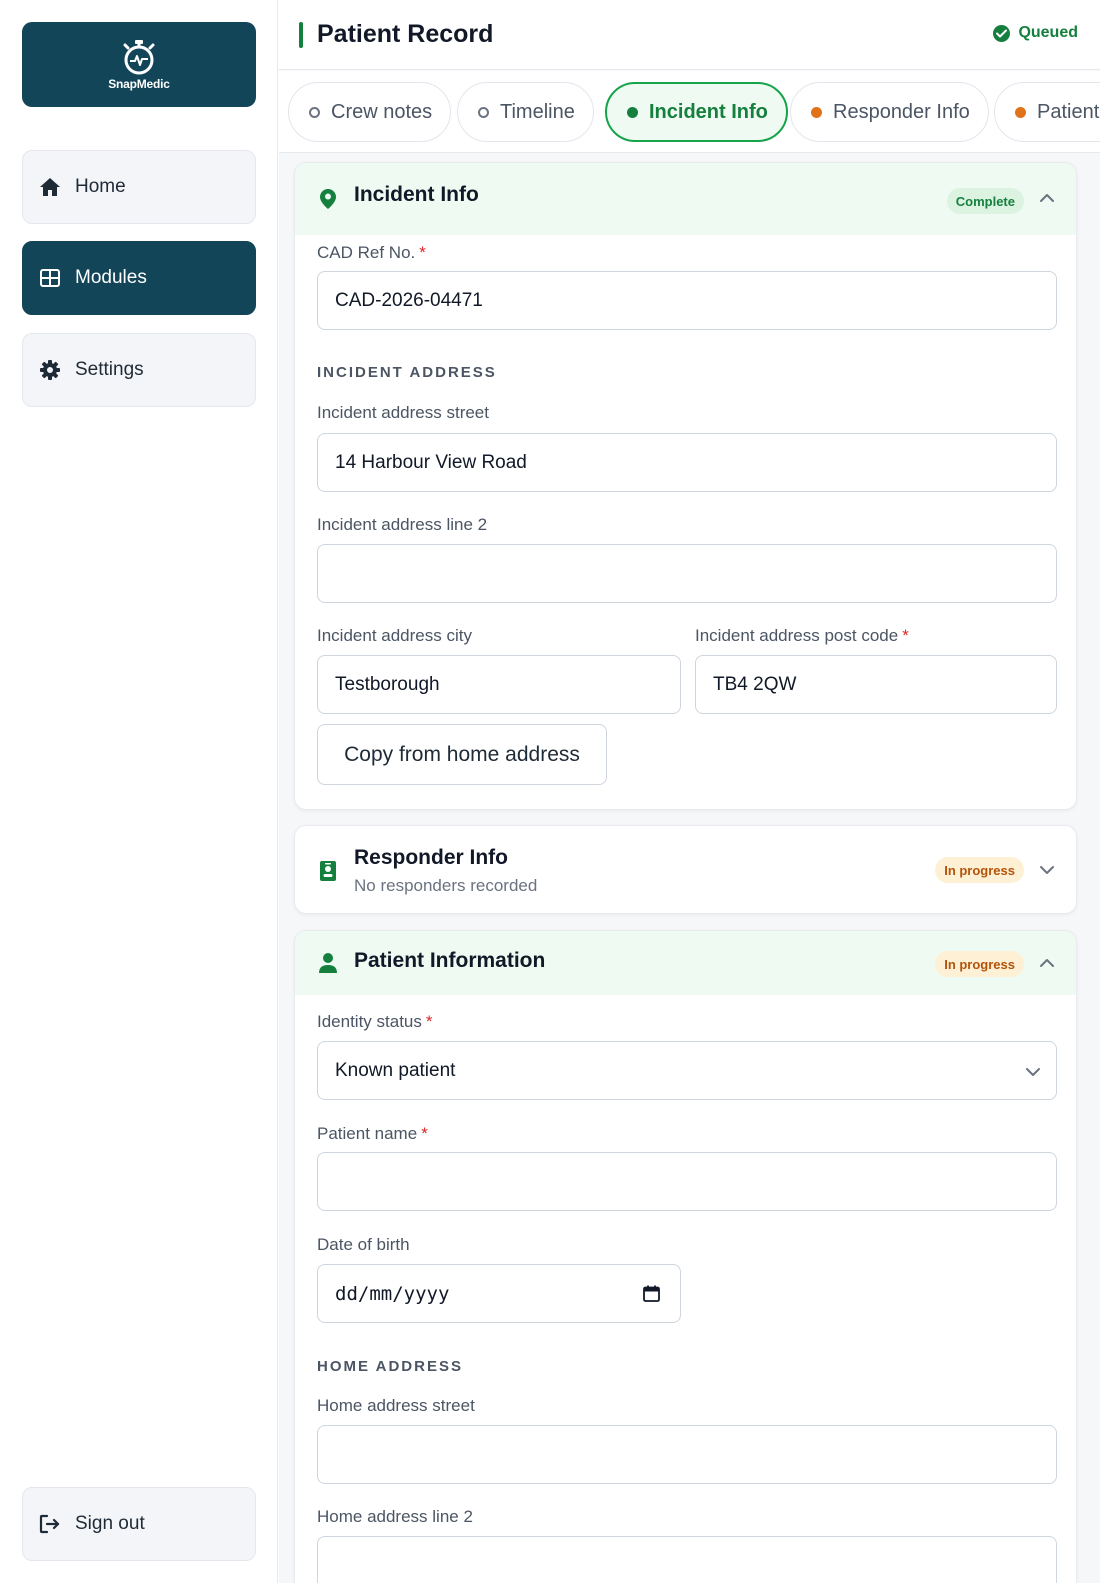  Describe the element at coordinates (687, 300) in the screenshot. I see `cad-ref-input: CAD-2026-04471` at that location.